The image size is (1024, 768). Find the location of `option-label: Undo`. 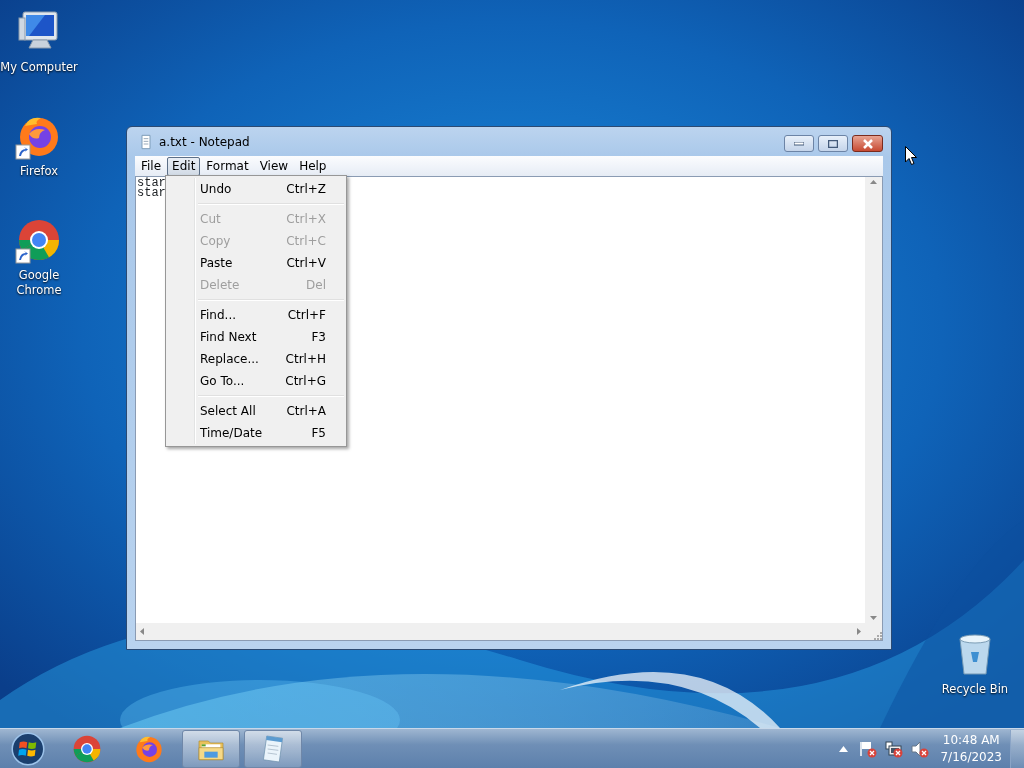

option-label: Undo is located at coordinates (216, 189).